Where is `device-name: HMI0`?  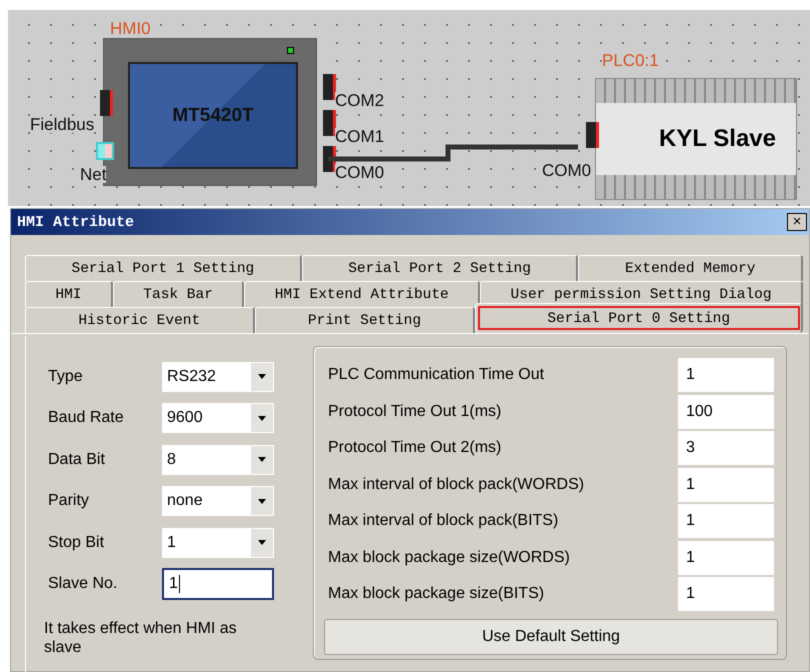
device-name: HMI0 is located at coordinates (130, 28).